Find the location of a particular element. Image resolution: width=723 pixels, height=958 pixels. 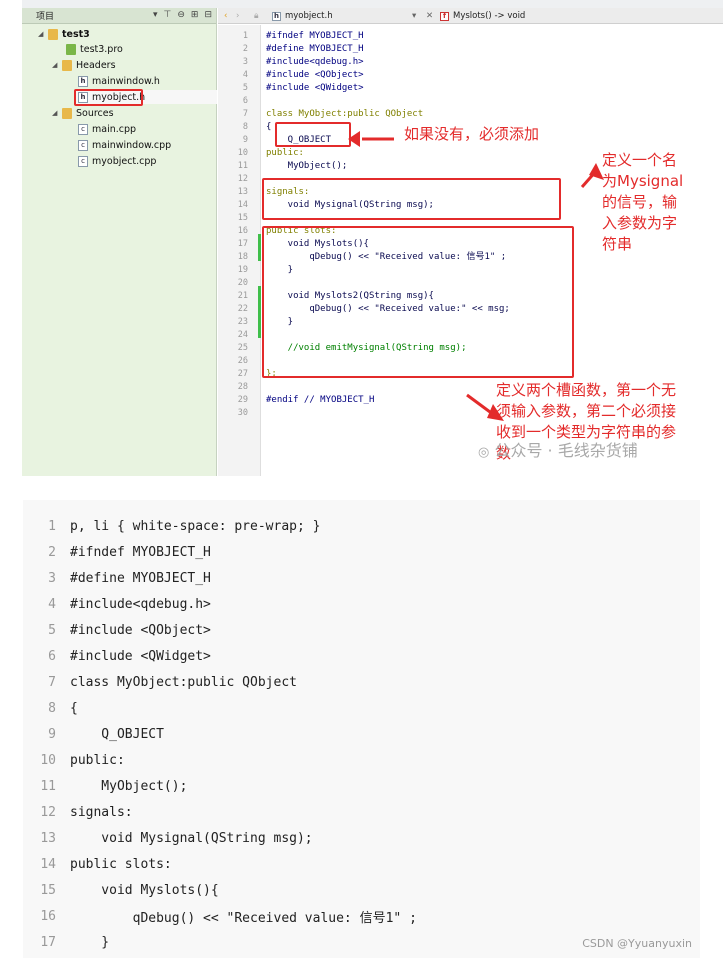

code-row-number: 8 is located at coordinates (52, 708).